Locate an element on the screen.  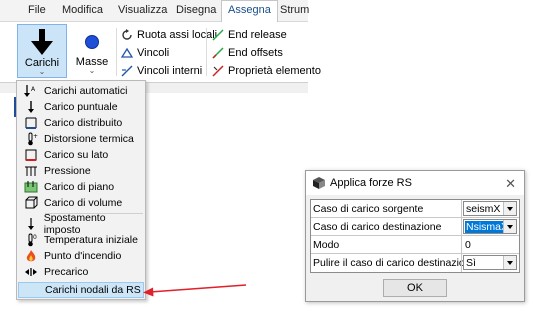
cube-icon is located at coordinates (319, 183).